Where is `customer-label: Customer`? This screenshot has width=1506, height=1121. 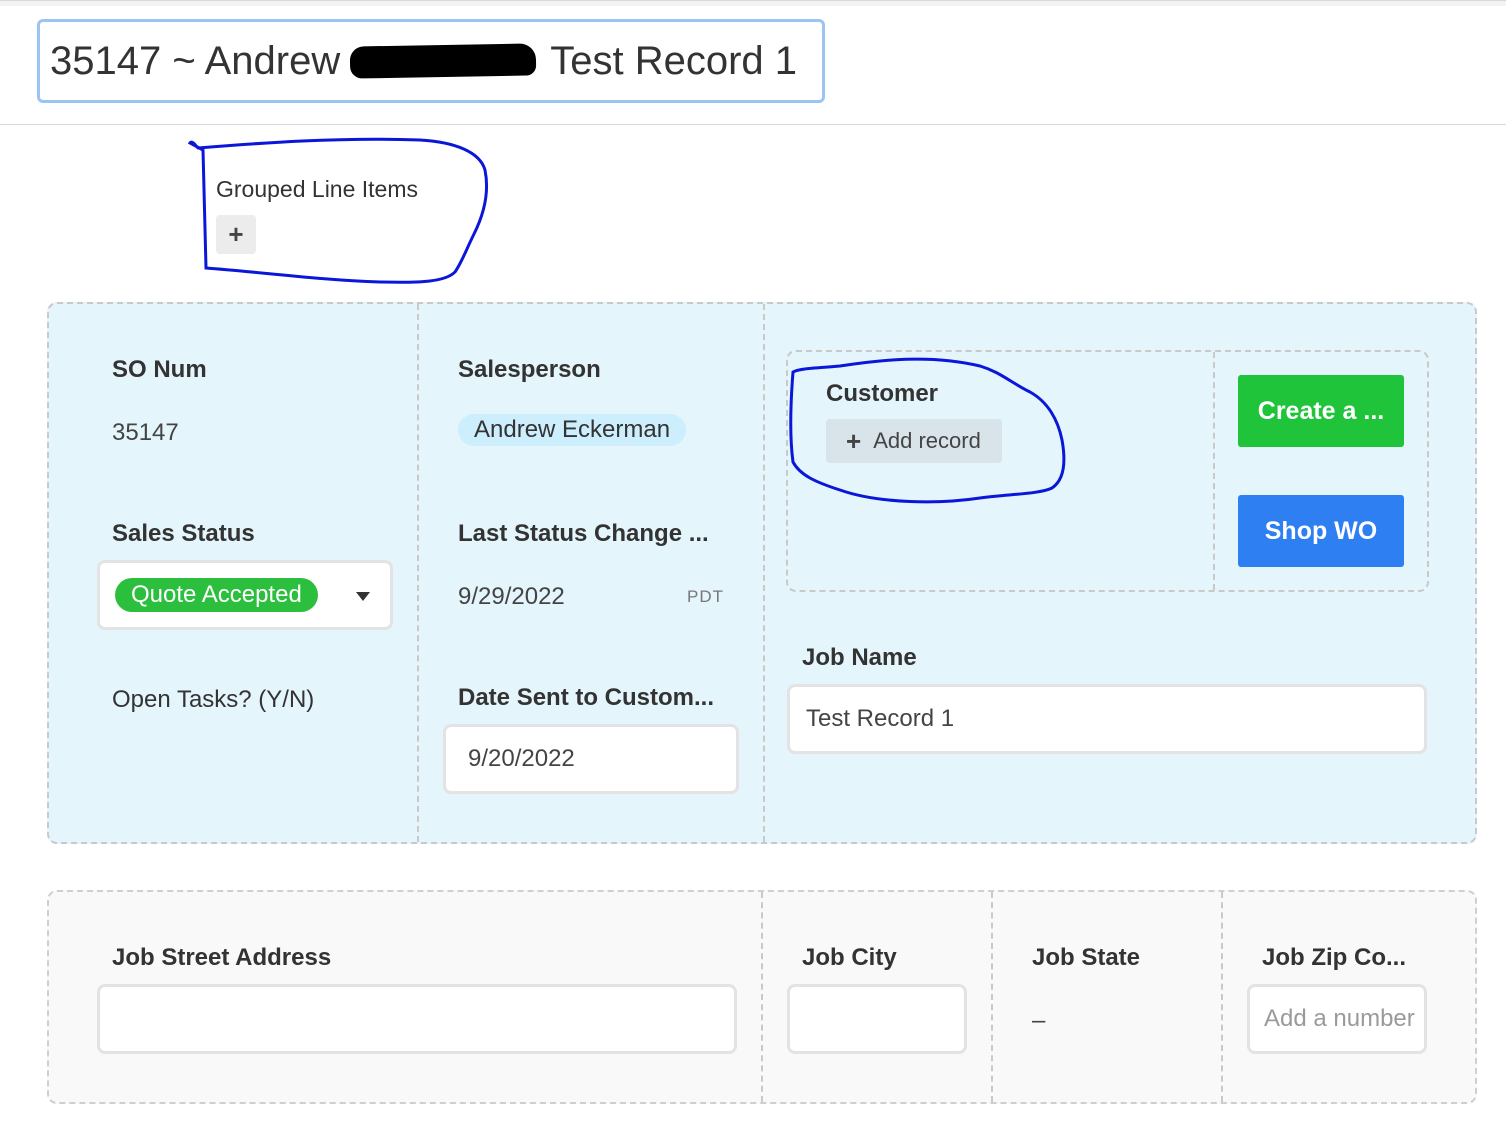 customer-label: Customer is located at coordinates (882, 393).